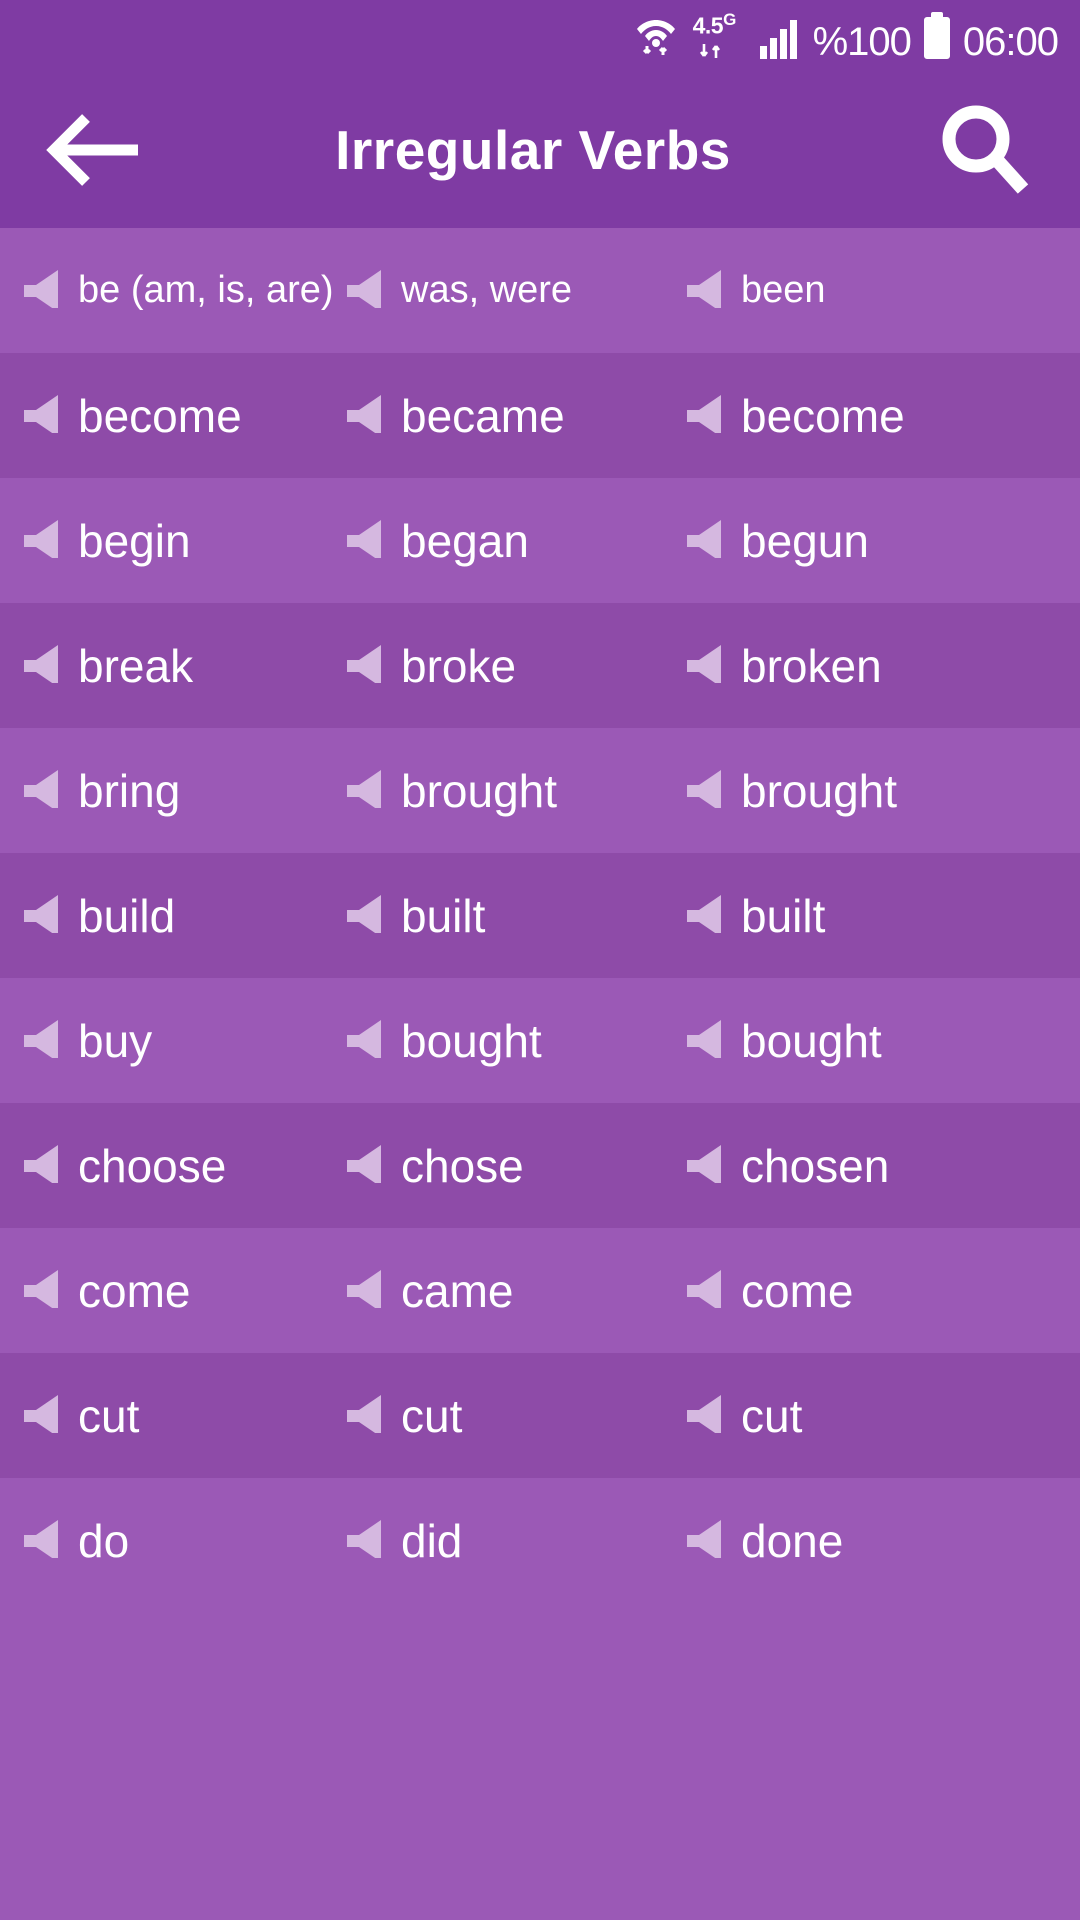 The image size is (1080, 1920). Describe the element at coordinates (172, 415) in the screenshot. I see `verb-cell-base: become` at that location.